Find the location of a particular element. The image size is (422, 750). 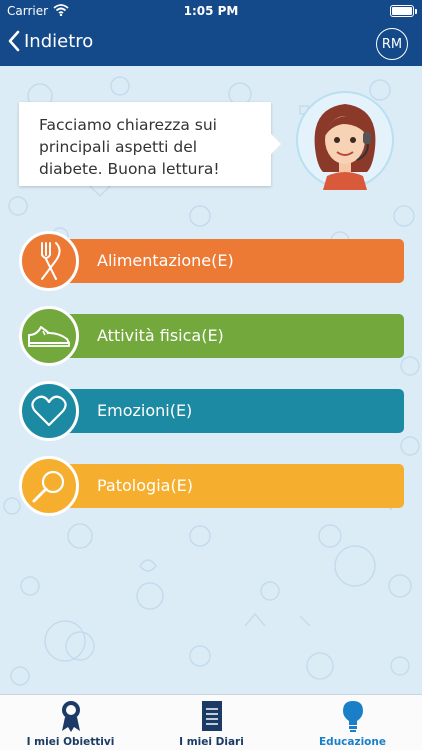

category-alimentazione-button: Alimentazione(E) is located at coordinates (229, 261).